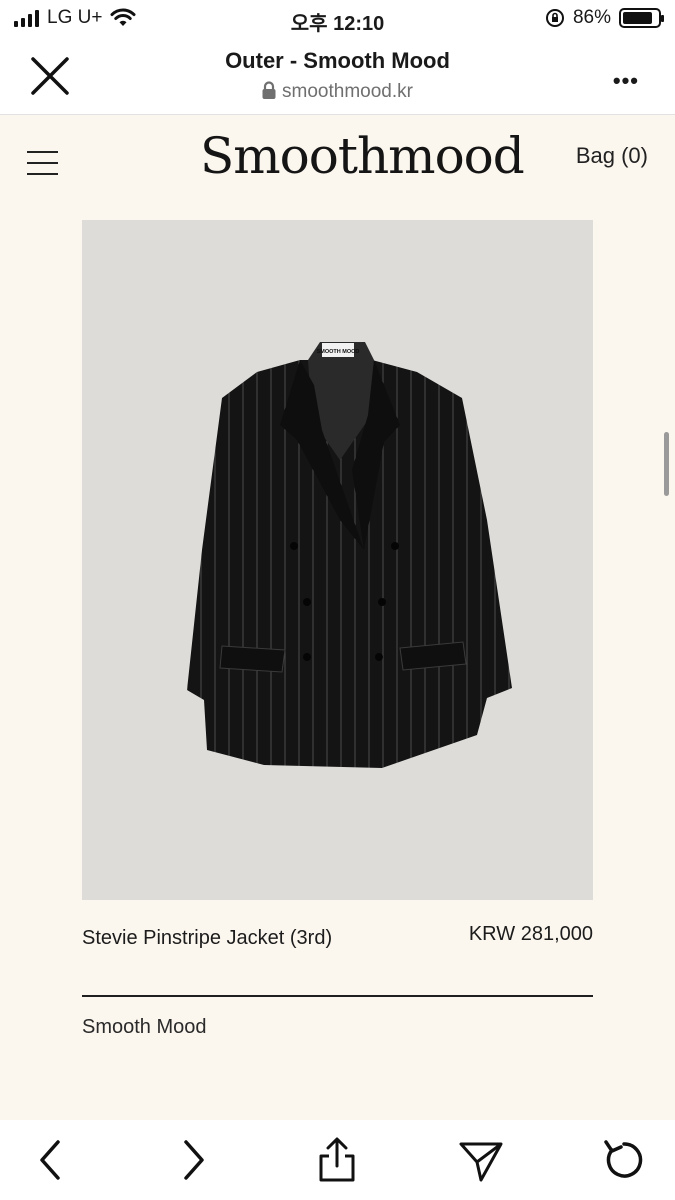  Describe the element at coordinates (337, 60) in the screenshot. I see `browser-page-title: Outer - Smooth Mood` at that location.